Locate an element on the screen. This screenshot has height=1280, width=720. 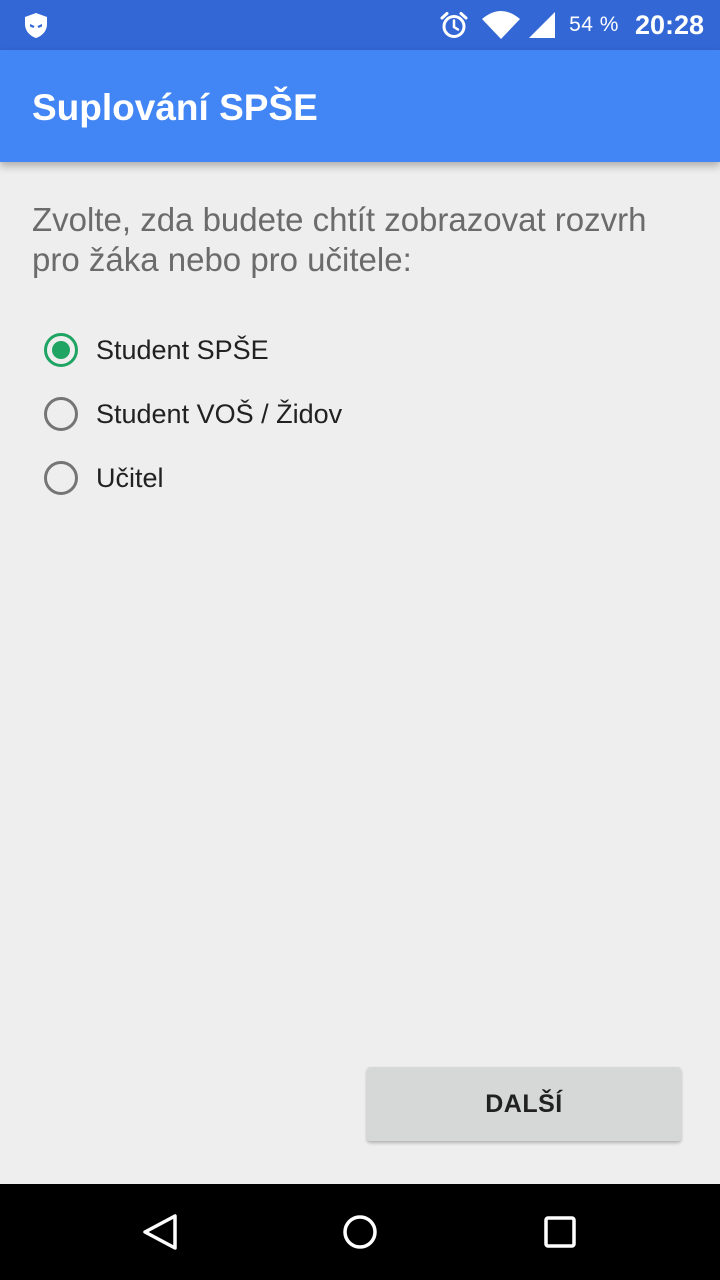
next-button: DALŠÍ is located at coordinates (524, 1104).